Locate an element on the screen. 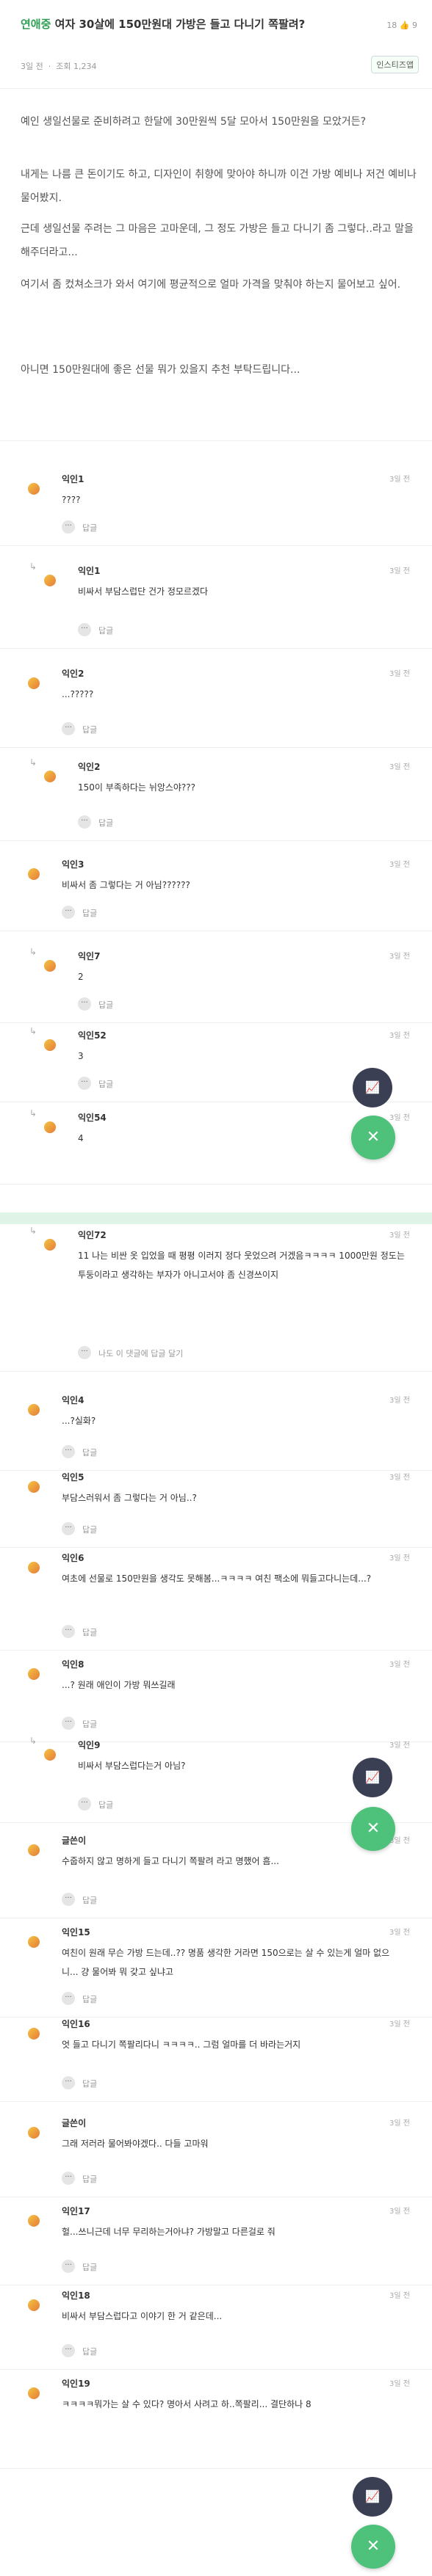 This screenshot has height=2576, width=432. comment-text: ㅋㅋㅋㅋ뭐가는 살 수 있다? 명아서 사려고 하..쪽팔리... 결단하나 8 is located at coordinates (187, 2404).